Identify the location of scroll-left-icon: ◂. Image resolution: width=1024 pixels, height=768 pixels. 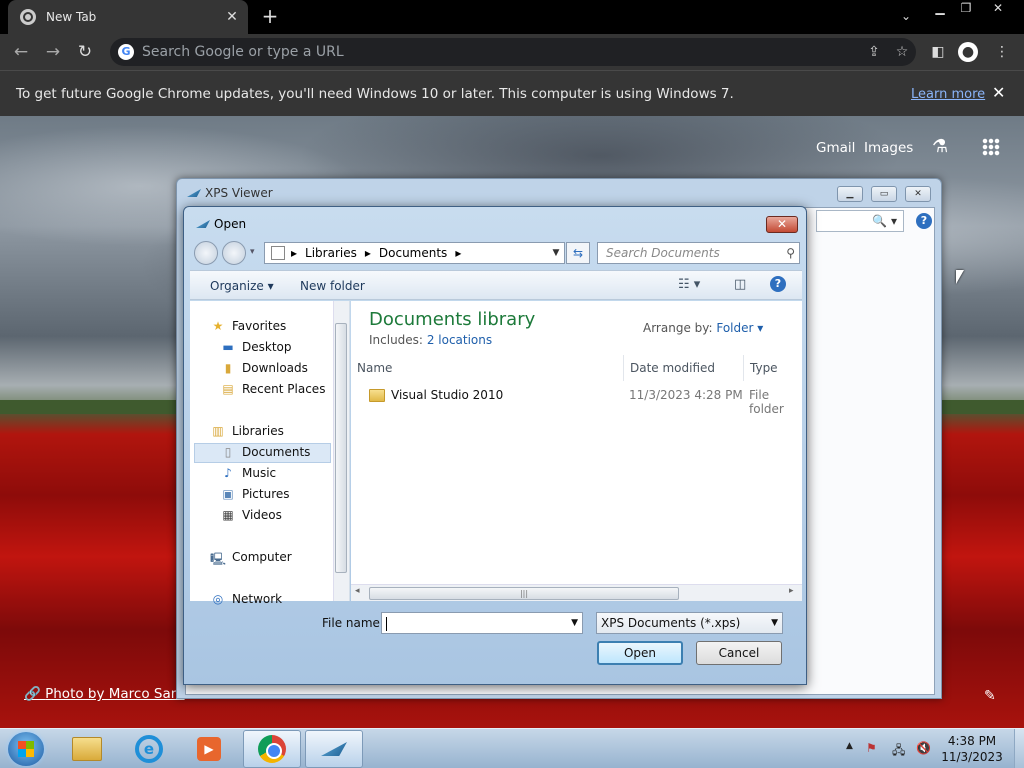
(357, 591).